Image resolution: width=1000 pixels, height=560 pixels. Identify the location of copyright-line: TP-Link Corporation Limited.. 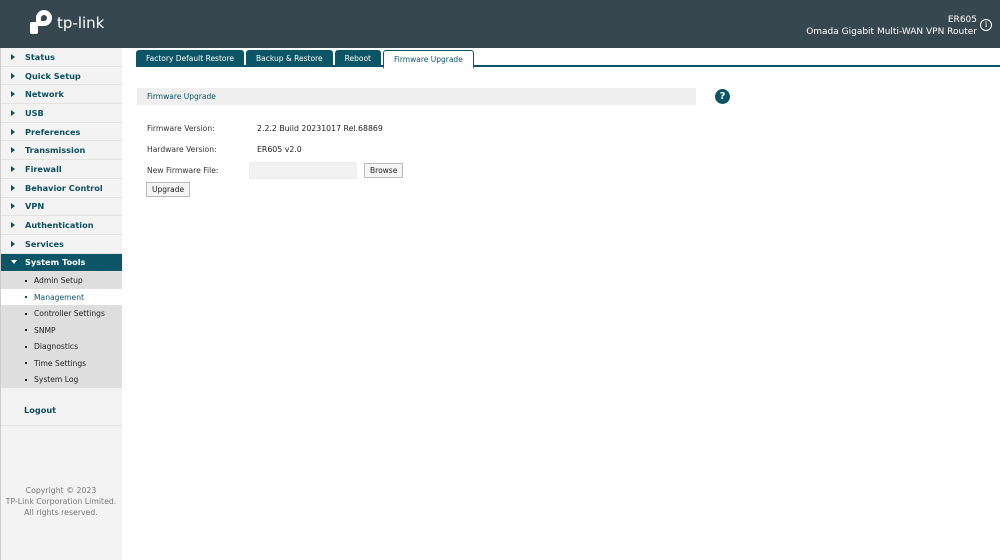
(61, 501).